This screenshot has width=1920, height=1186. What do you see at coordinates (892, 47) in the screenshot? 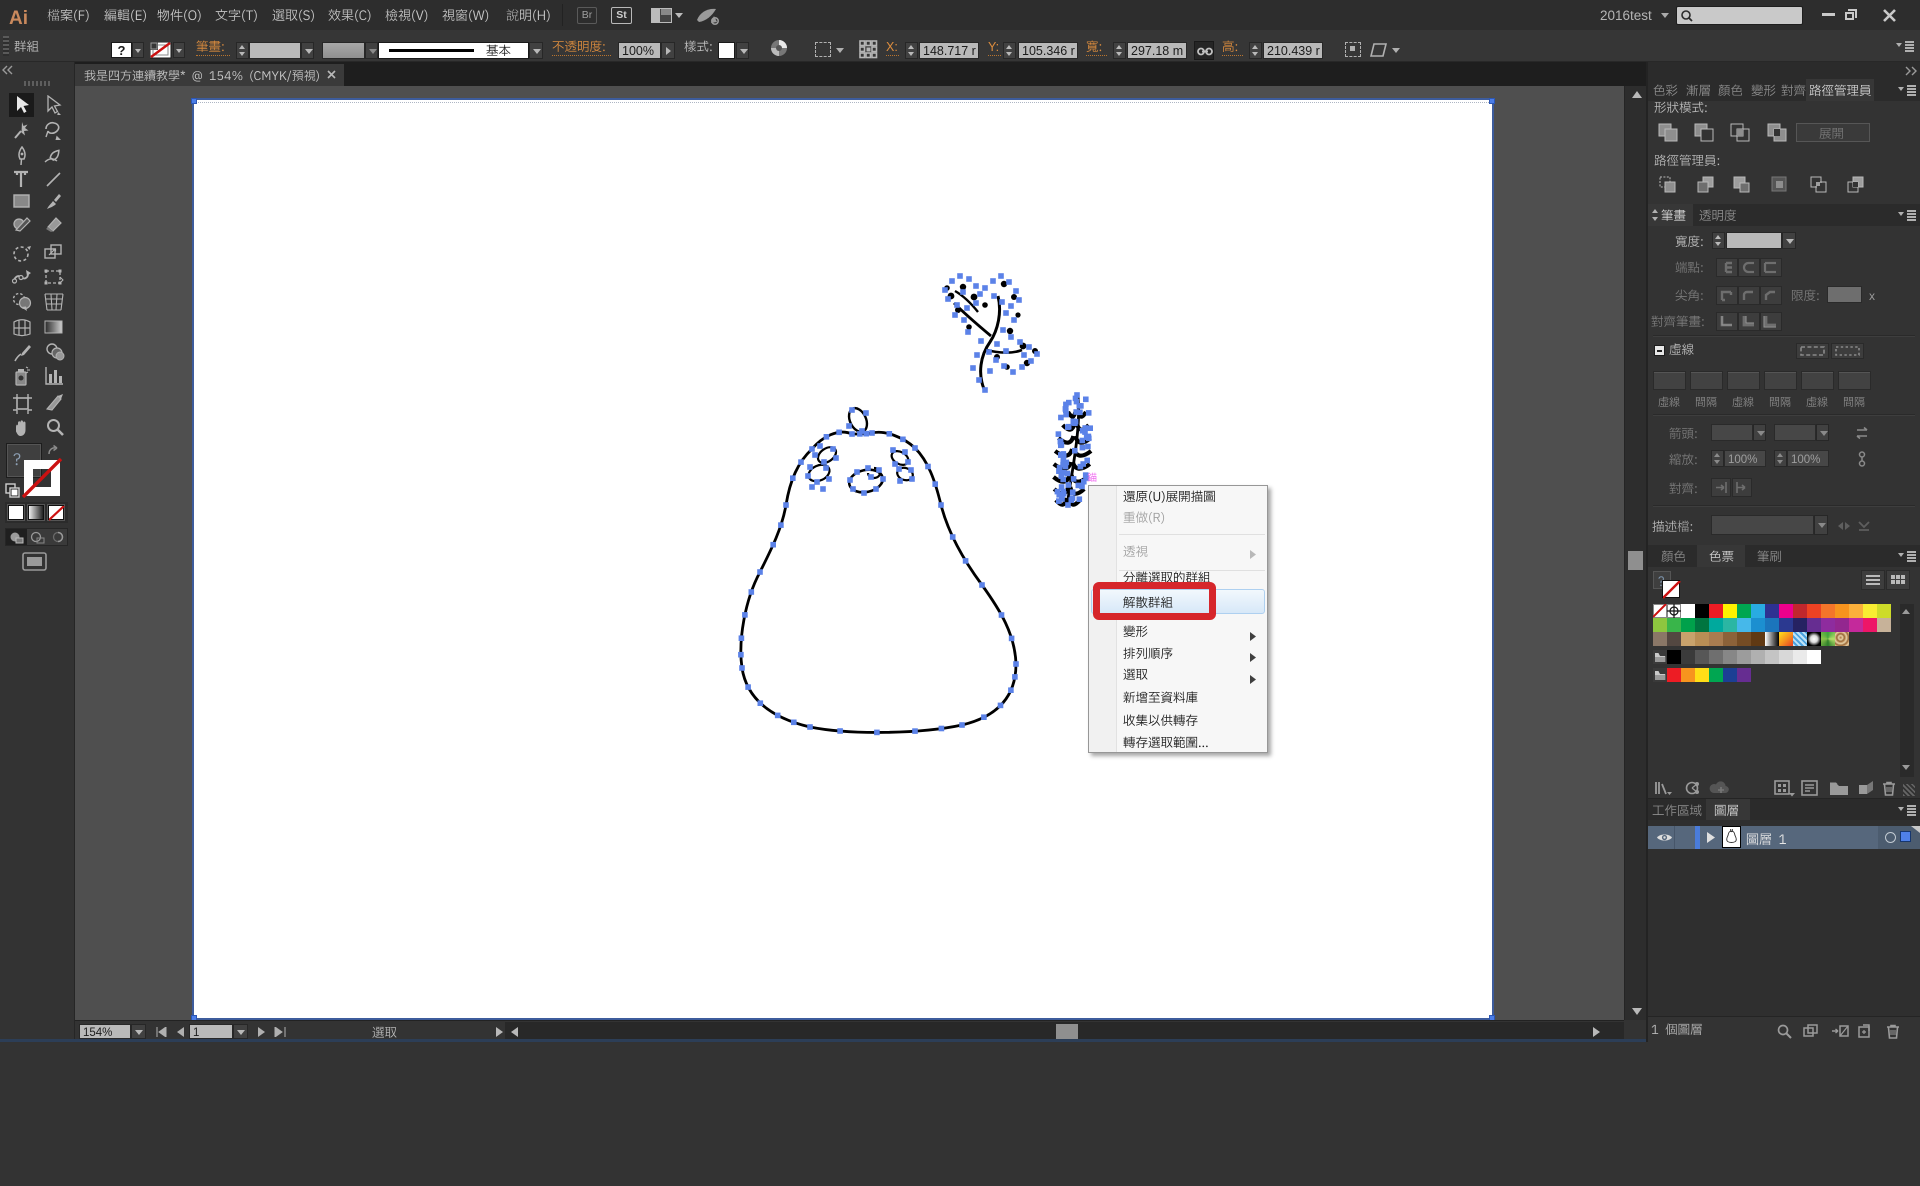
I see `svg-text: X:` at bounding box center [892, 47].